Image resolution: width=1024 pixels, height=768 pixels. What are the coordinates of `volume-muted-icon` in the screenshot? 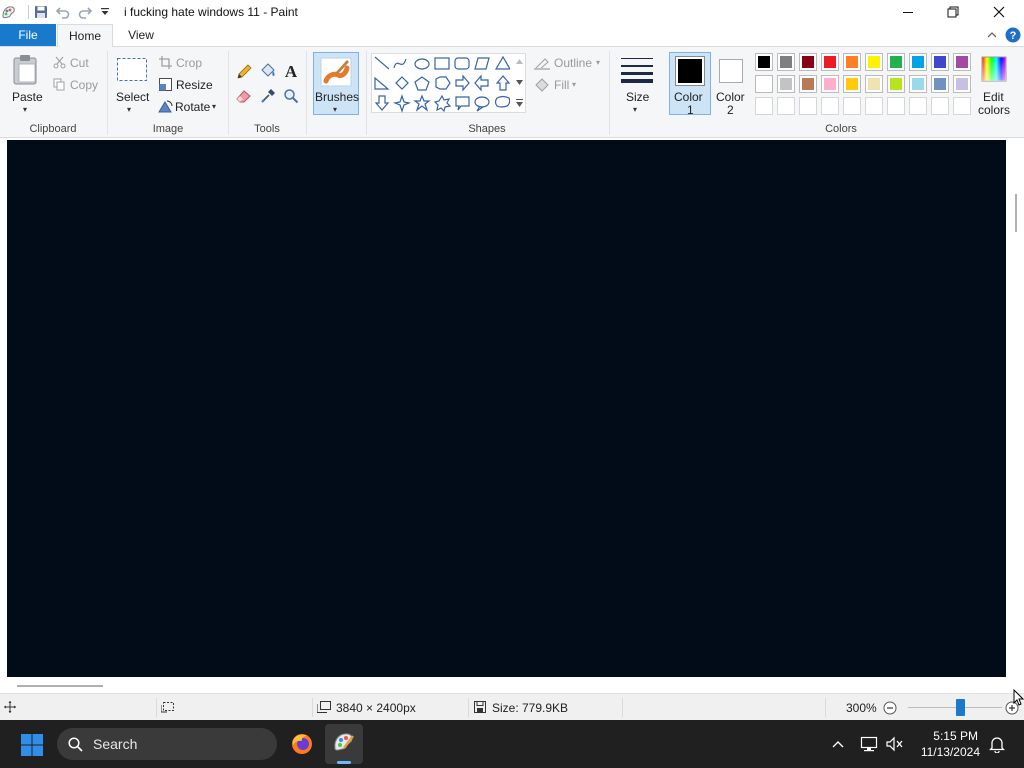 It's located at (895, 744).